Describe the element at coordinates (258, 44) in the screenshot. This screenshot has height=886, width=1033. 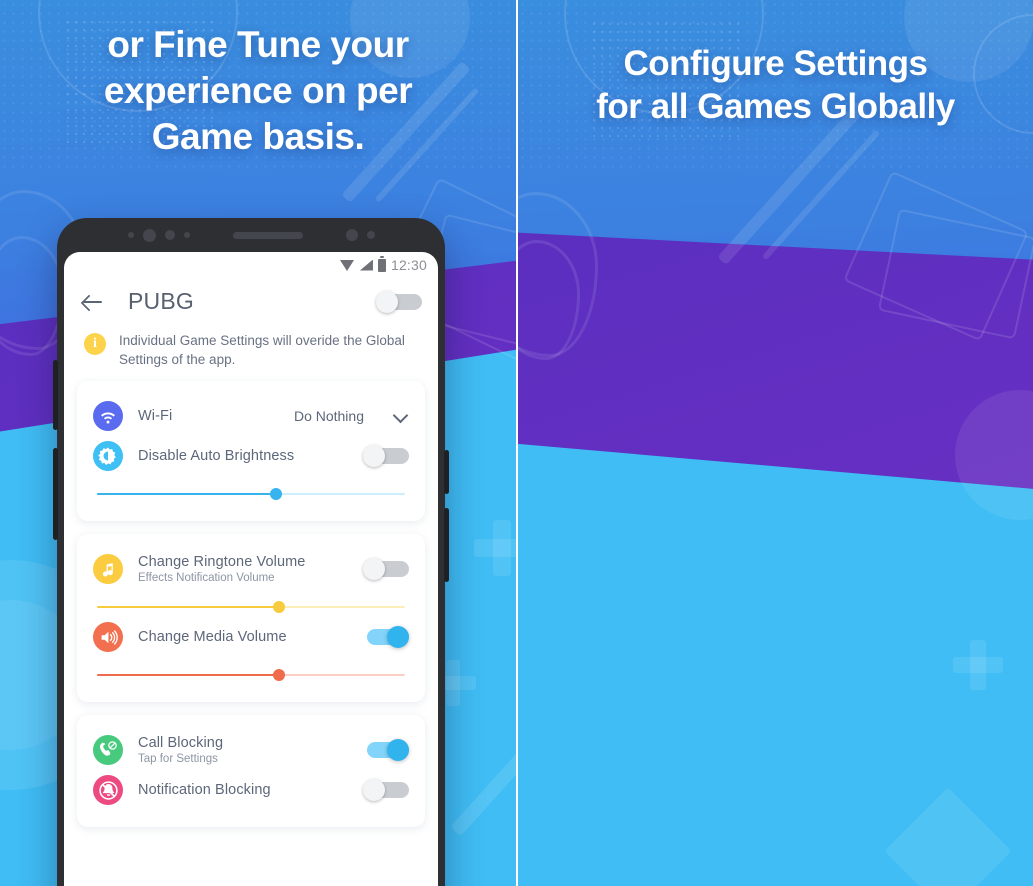
I see `headline-line: or Fine Tune your` at that location.